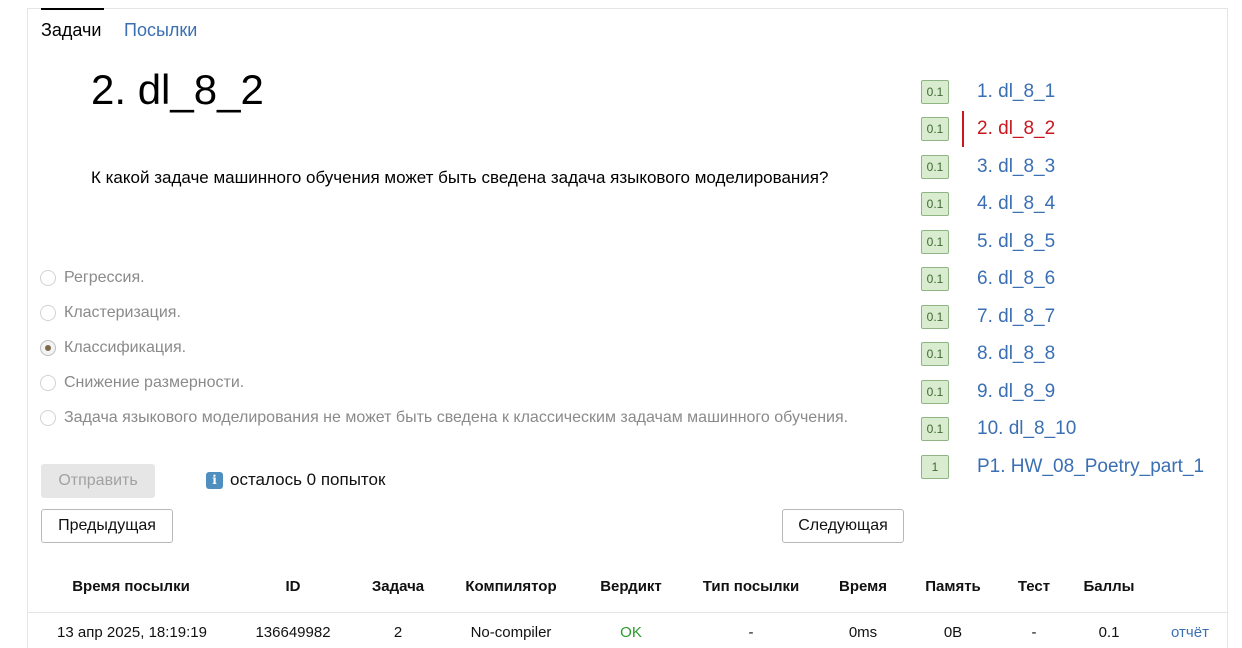 The height and width of the screenshot is (648, 1242). What do you see at coordinates (1109, 586) in the screenshot?
I see `column-header: Баллы` at bounding box center [1109, 586].